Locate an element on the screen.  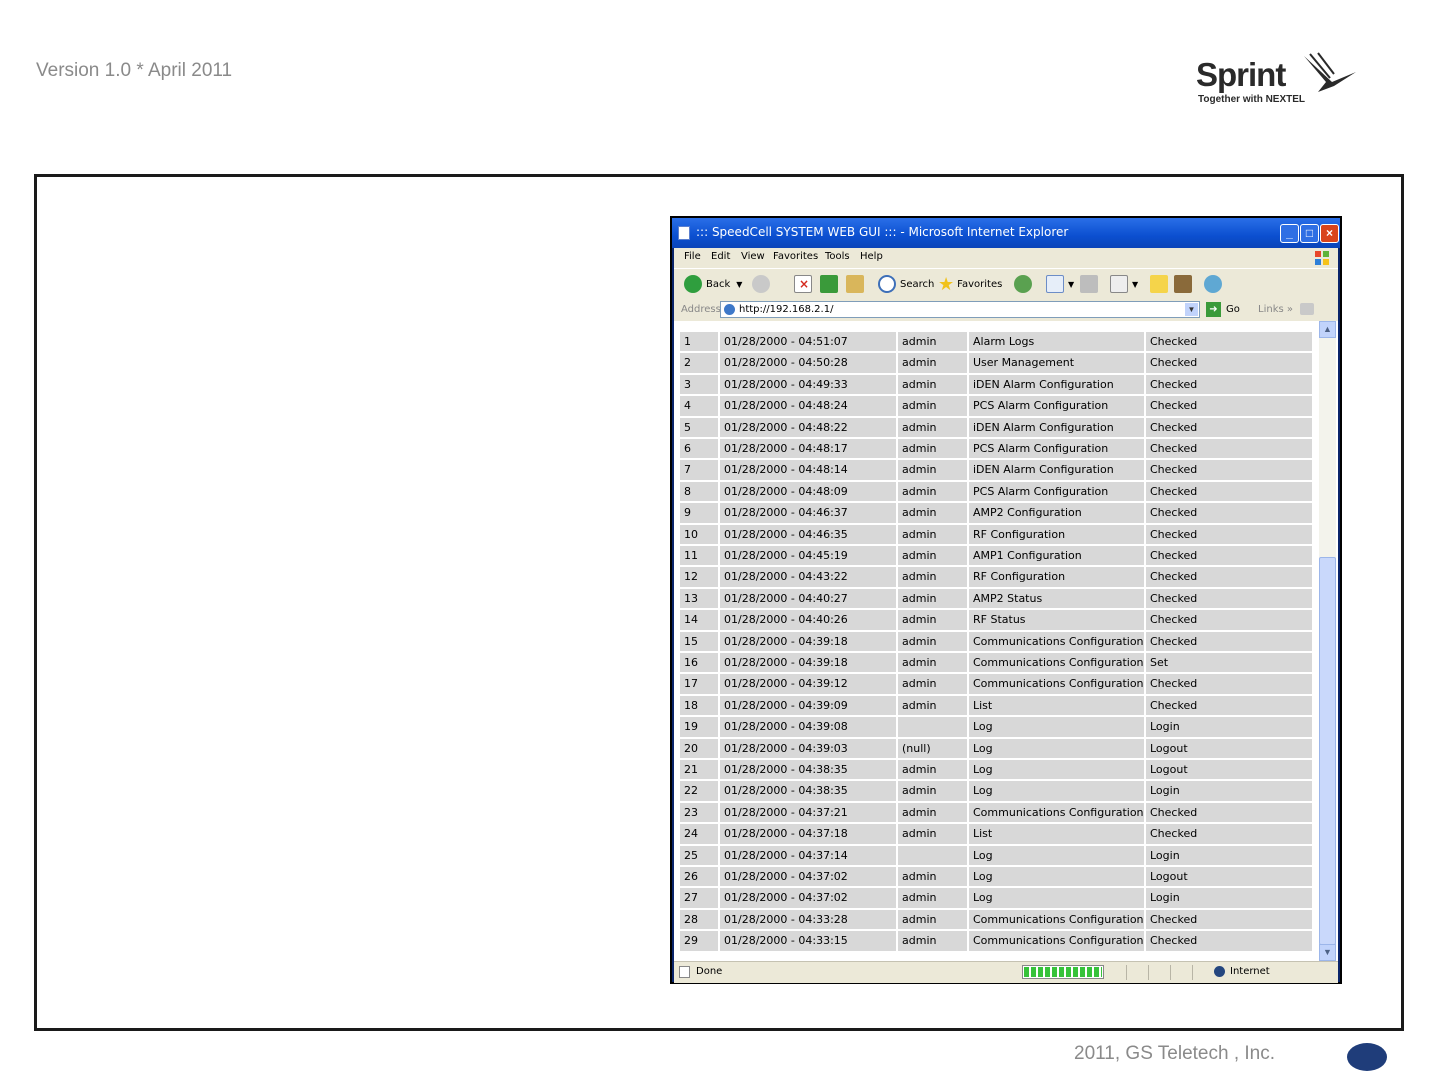
row-user is located at coordinates (932, 727).